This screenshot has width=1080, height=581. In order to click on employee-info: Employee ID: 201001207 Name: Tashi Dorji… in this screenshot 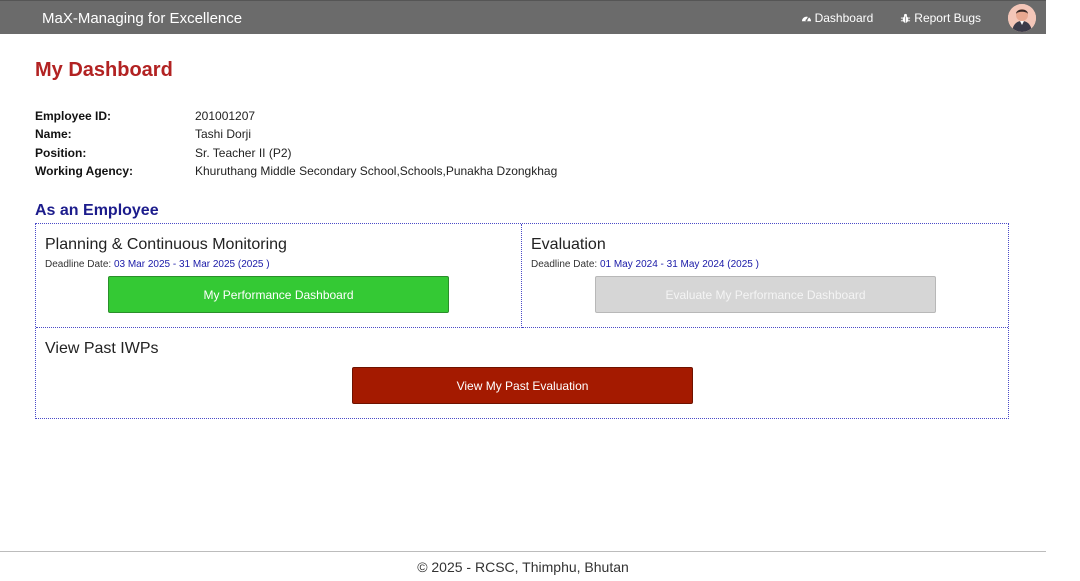, I will do `click(296, 143)`.